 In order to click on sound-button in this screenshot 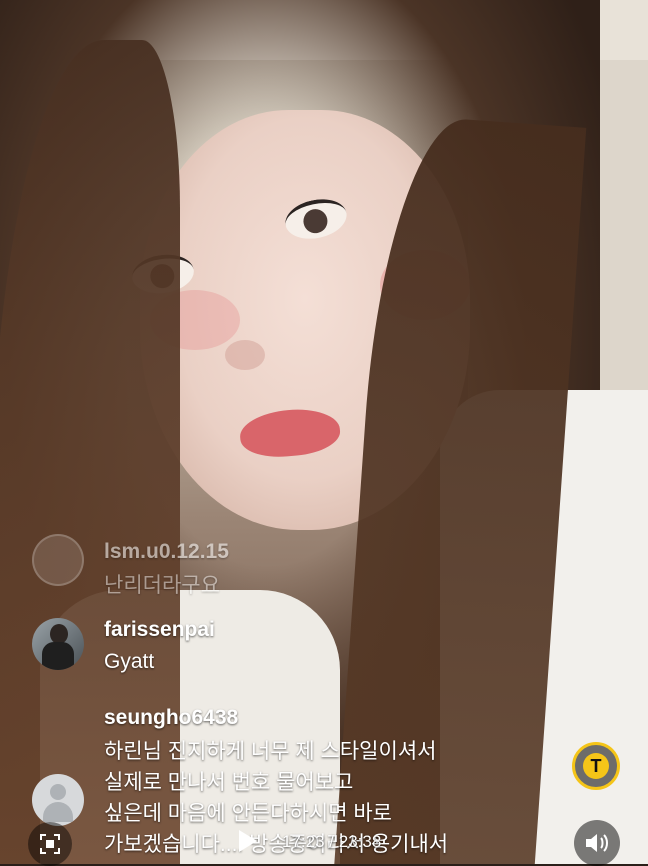, I will do `click(597, 843)`.